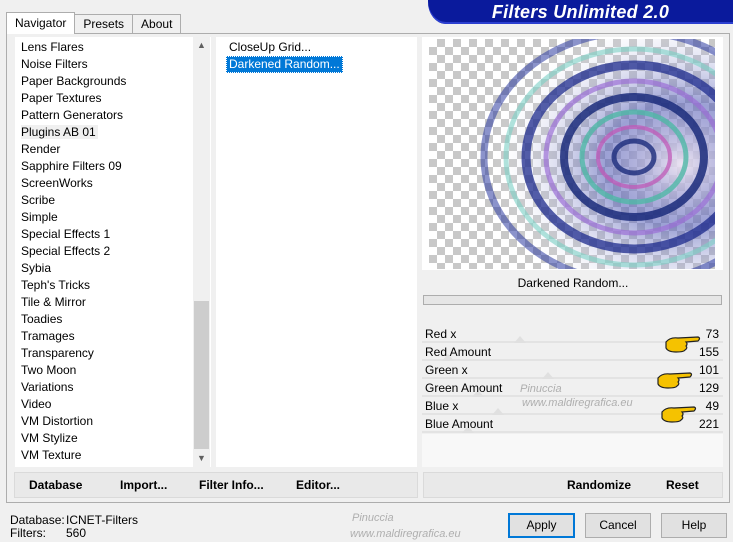 The height and width of the screenshot is (542, 733). I want to click on category-item: VM Distortion, so click(70, 421).